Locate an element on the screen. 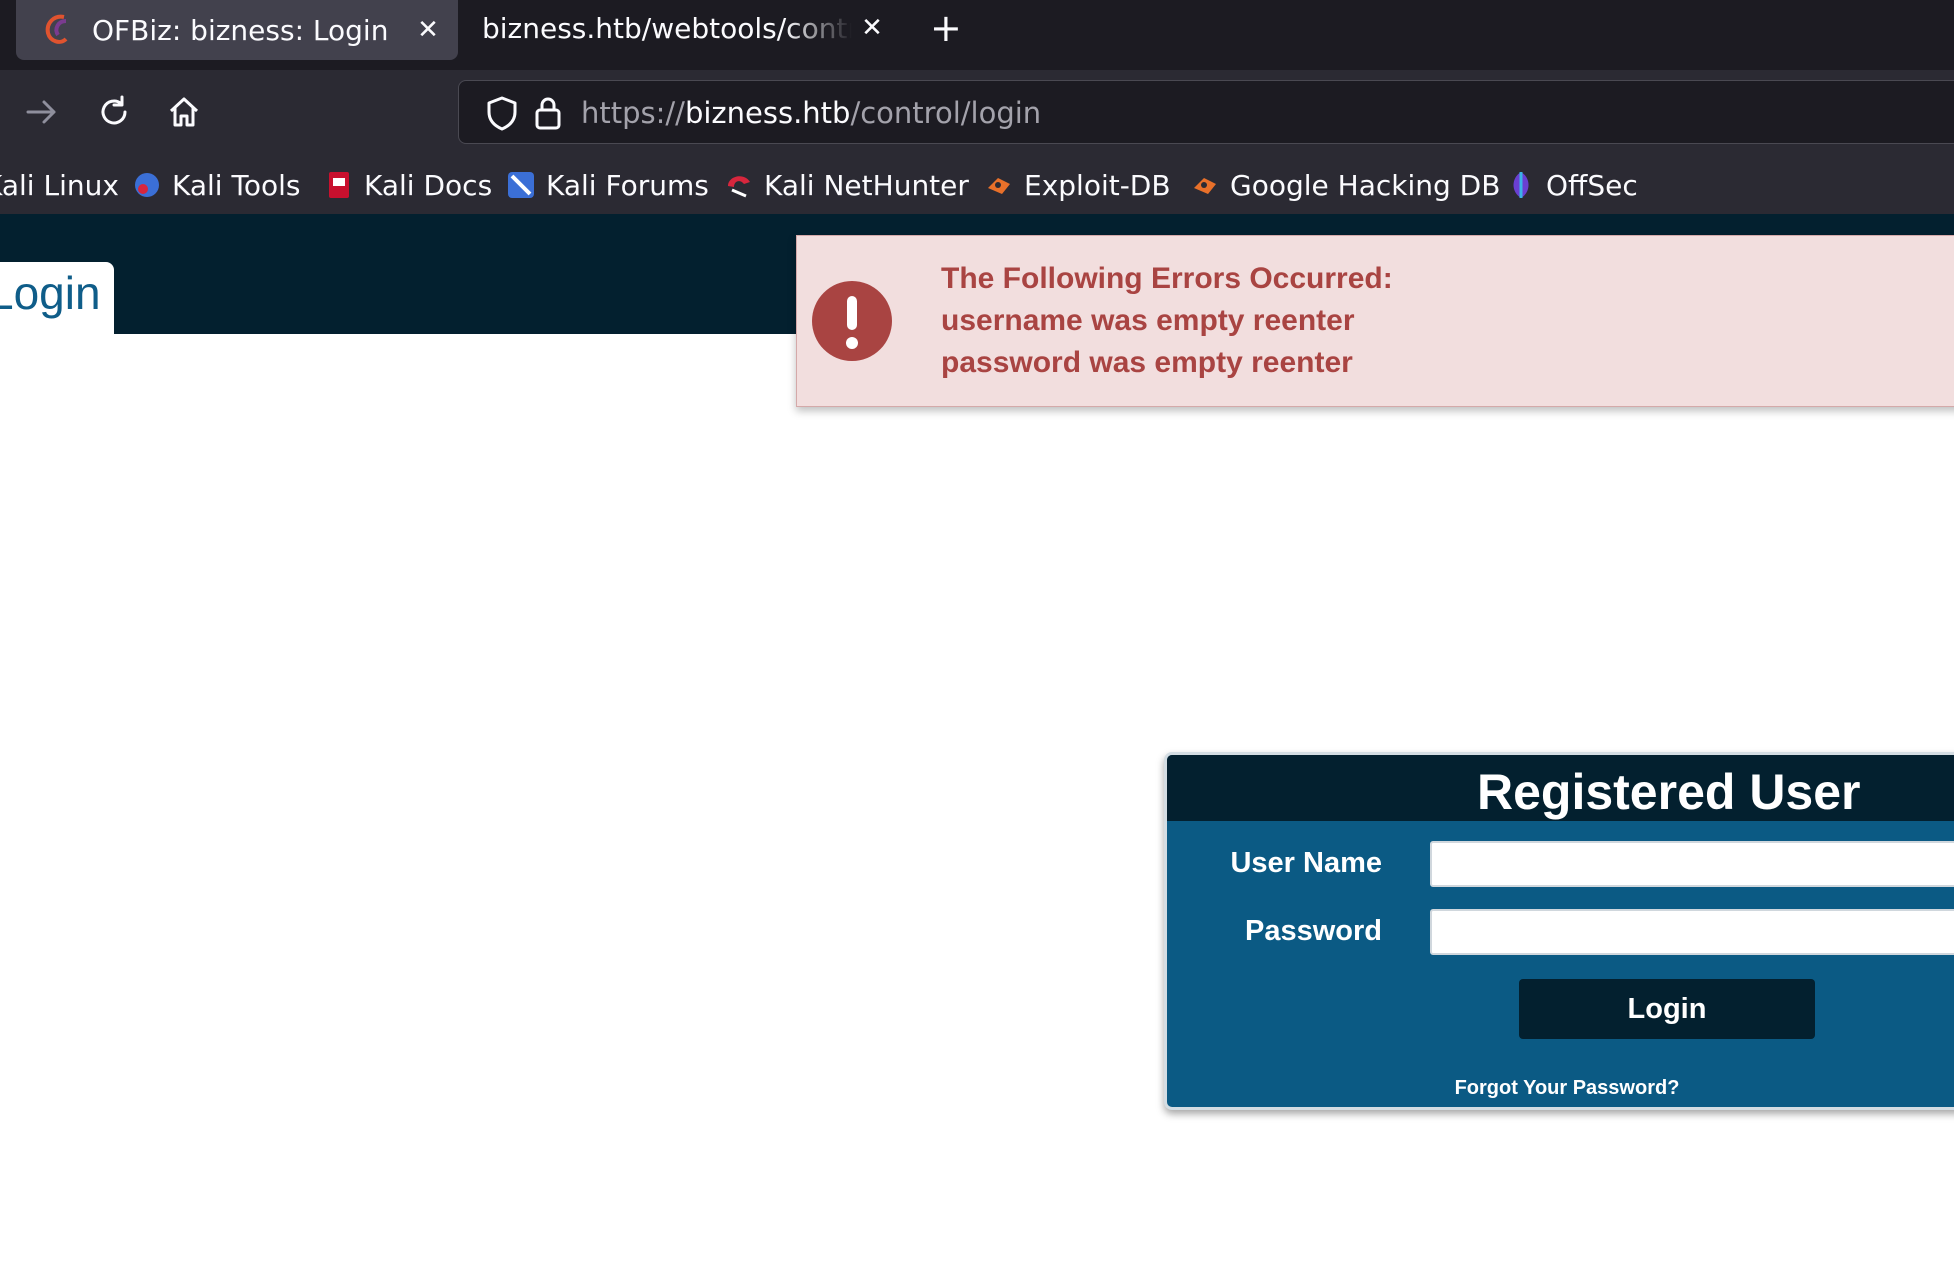 The height and width of the screenshot is (1266, 1954). kali-forums-icon is located at coordinates (521, 185).